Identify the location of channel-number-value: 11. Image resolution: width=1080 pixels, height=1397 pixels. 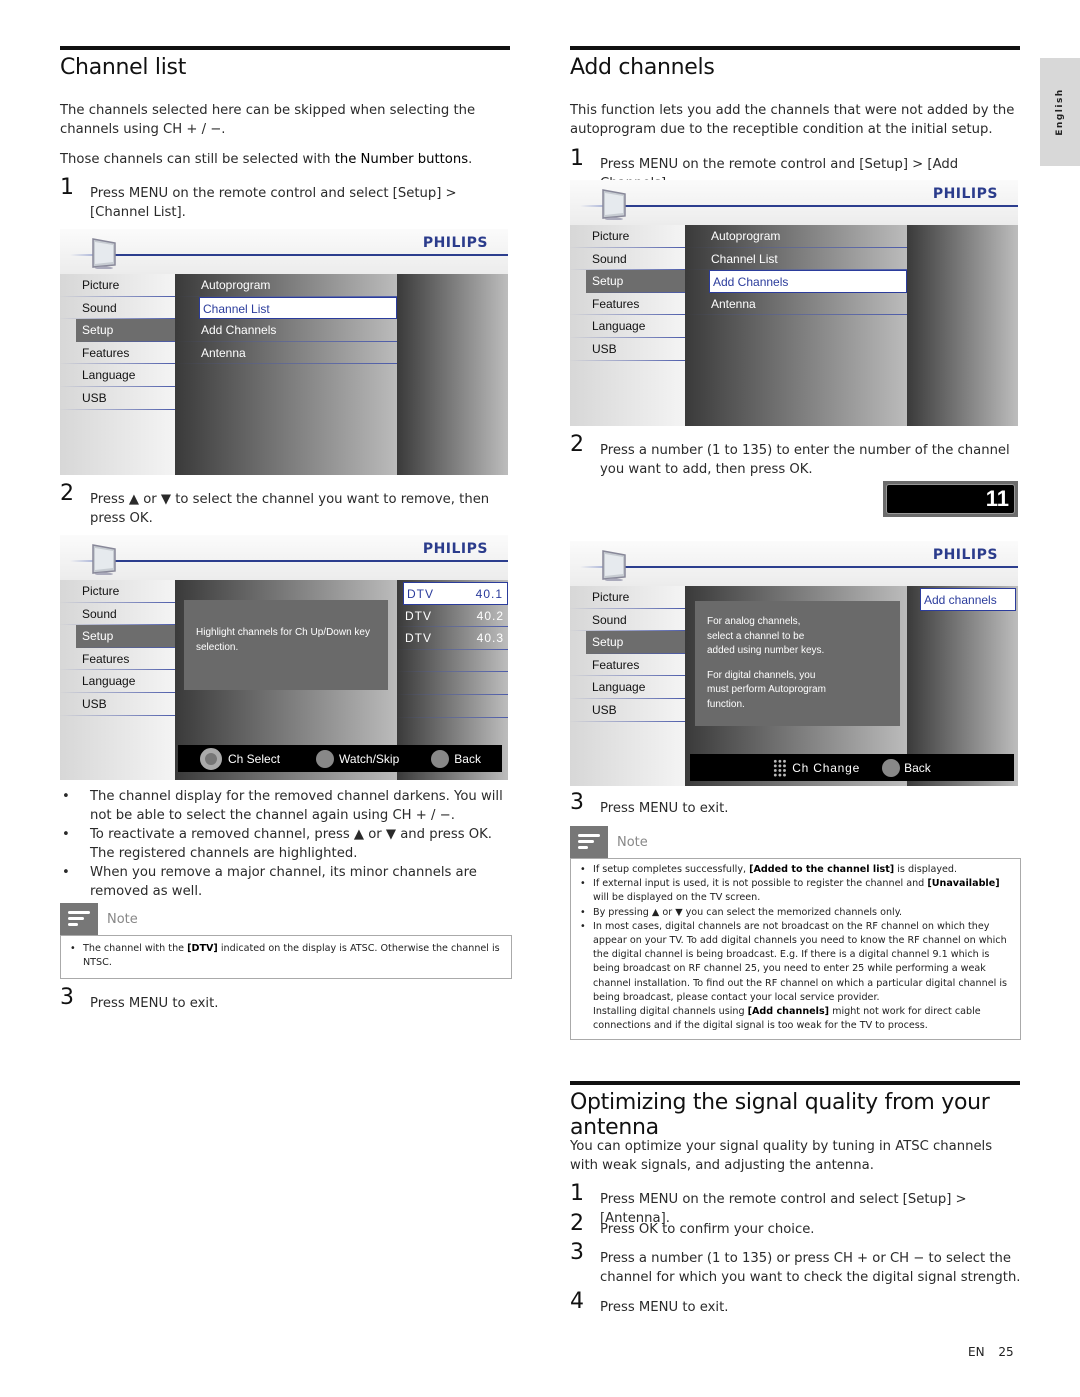
(950, 499).